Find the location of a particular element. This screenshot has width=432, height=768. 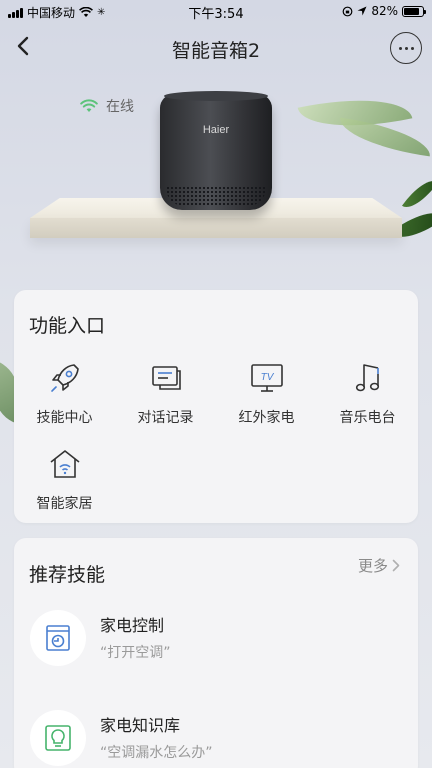

more-skills-link: 更多 is located at coordinates (379, 565).